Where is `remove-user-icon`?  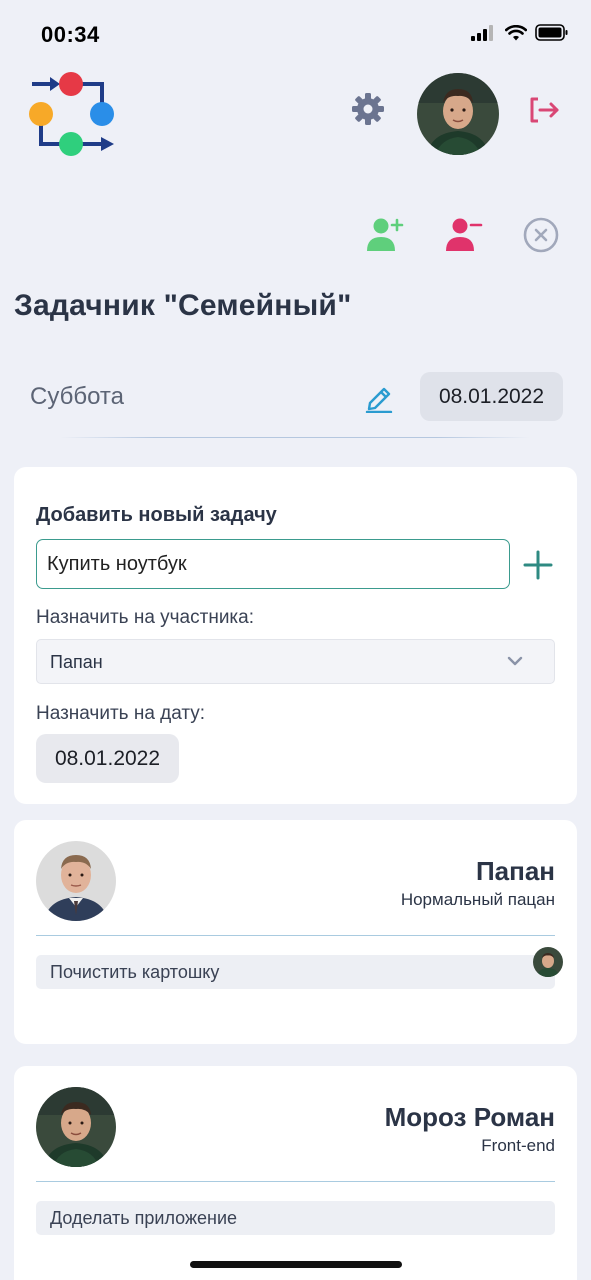
remove-user-icon is located at coordinates (464, 234).